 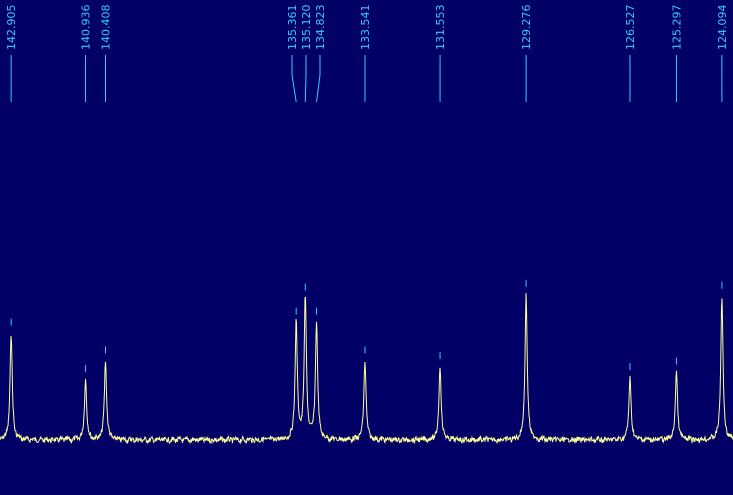 What do you see at coordinates (722, 28) in the screenshot?
I see `peak-label-124.094: 124.094` at bounding box center [722, 28].